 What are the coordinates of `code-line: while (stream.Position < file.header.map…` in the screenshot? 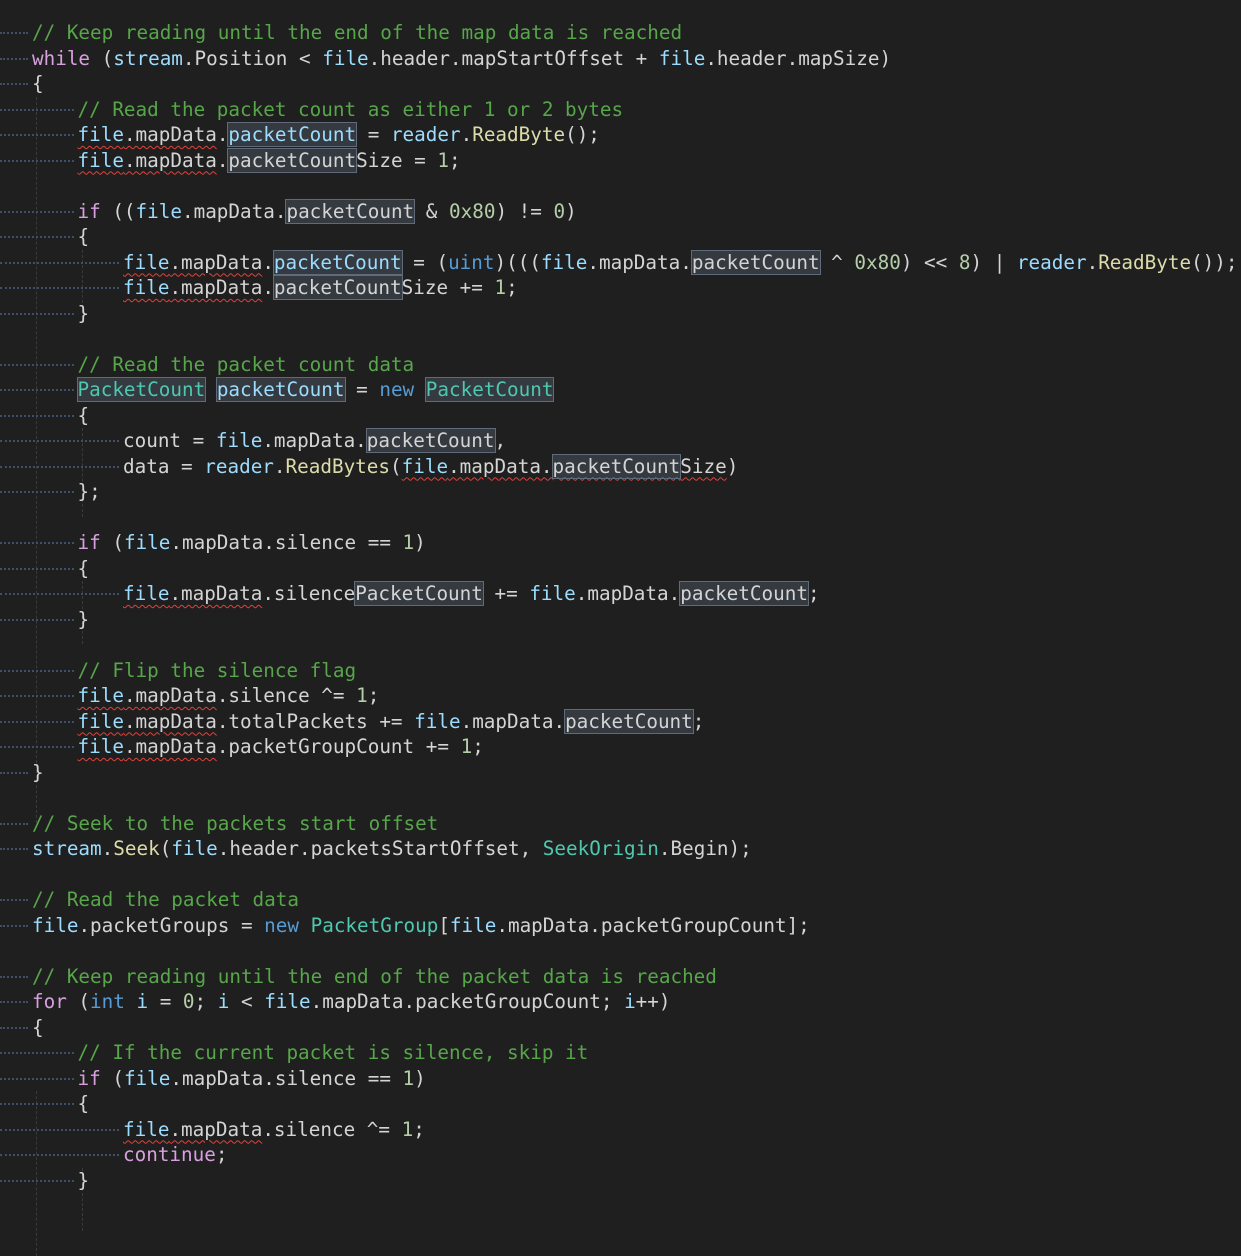 It's located at (461, 58).